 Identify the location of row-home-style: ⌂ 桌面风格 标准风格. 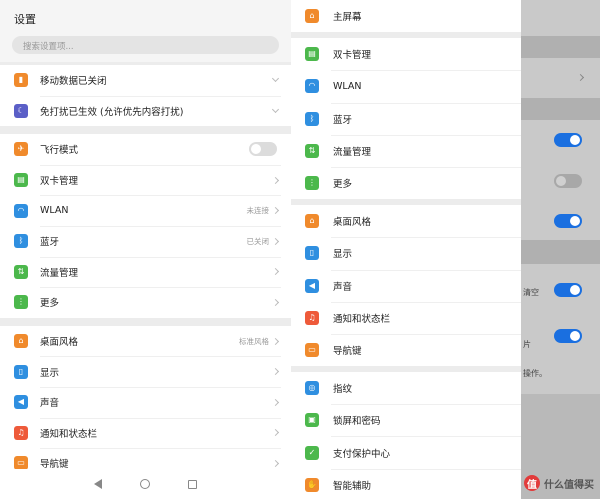
(145, 341).